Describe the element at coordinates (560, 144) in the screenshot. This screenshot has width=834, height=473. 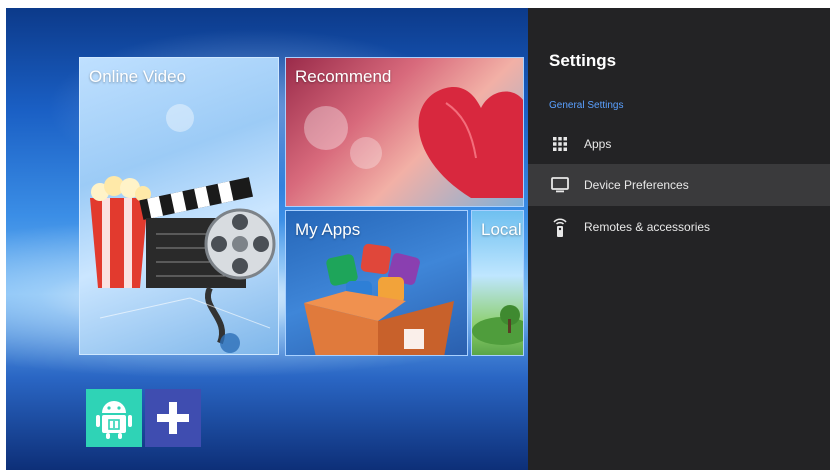
I see `grid-icon` at that location.